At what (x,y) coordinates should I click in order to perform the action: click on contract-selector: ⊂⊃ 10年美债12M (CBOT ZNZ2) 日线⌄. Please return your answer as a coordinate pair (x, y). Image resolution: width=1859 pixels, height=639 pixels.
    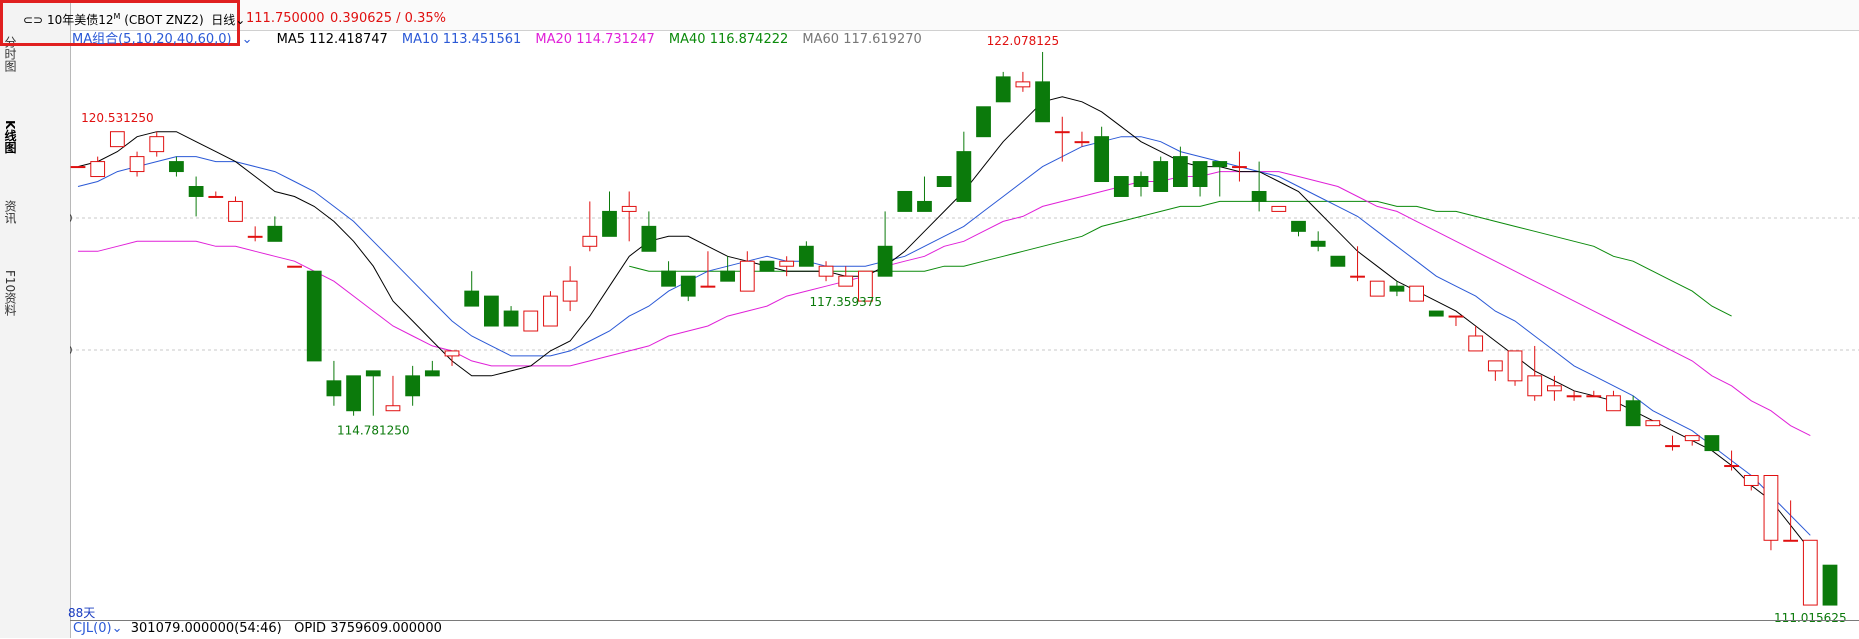
    Looking at the image, I should click on (134, 19).